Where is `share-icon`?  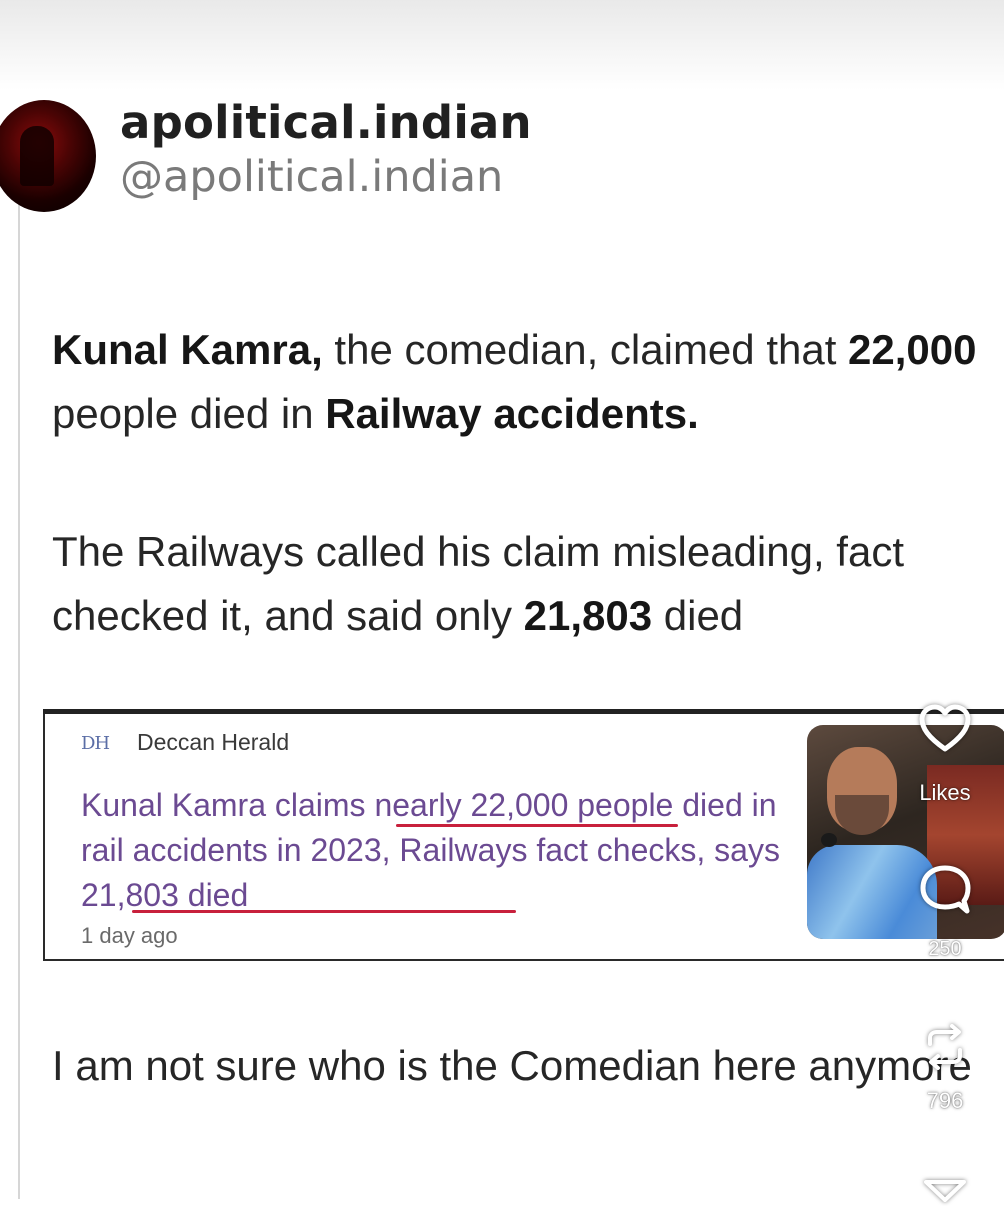 share-icon is located at coordinates (945, 1191).